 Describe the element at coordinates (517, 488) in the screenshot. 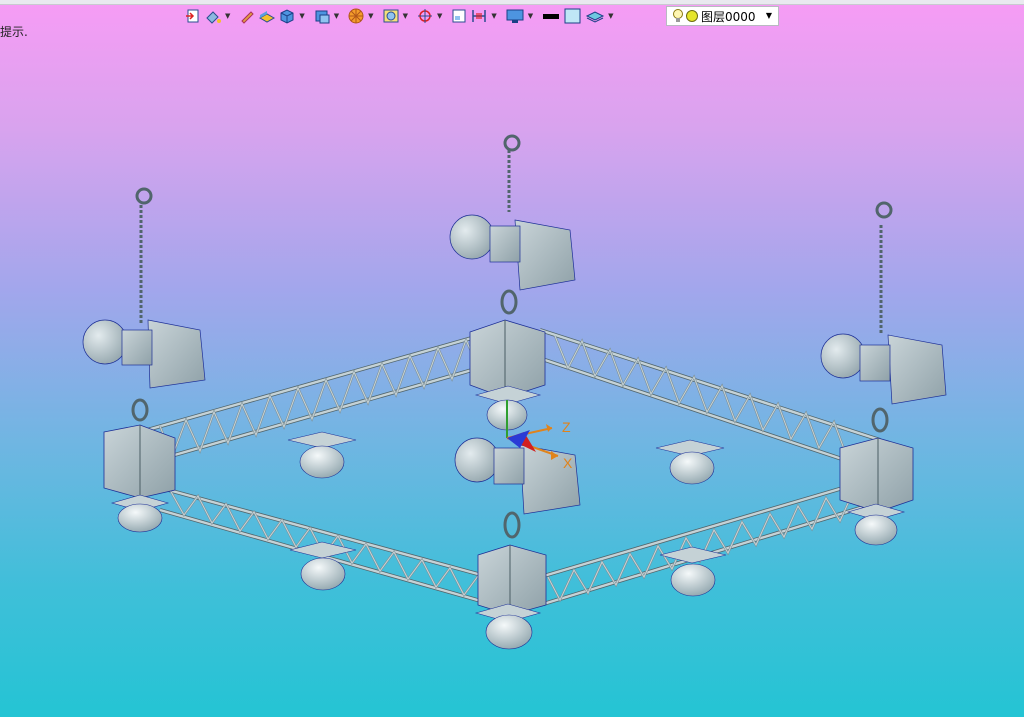

I see `hoist-center` at that location.